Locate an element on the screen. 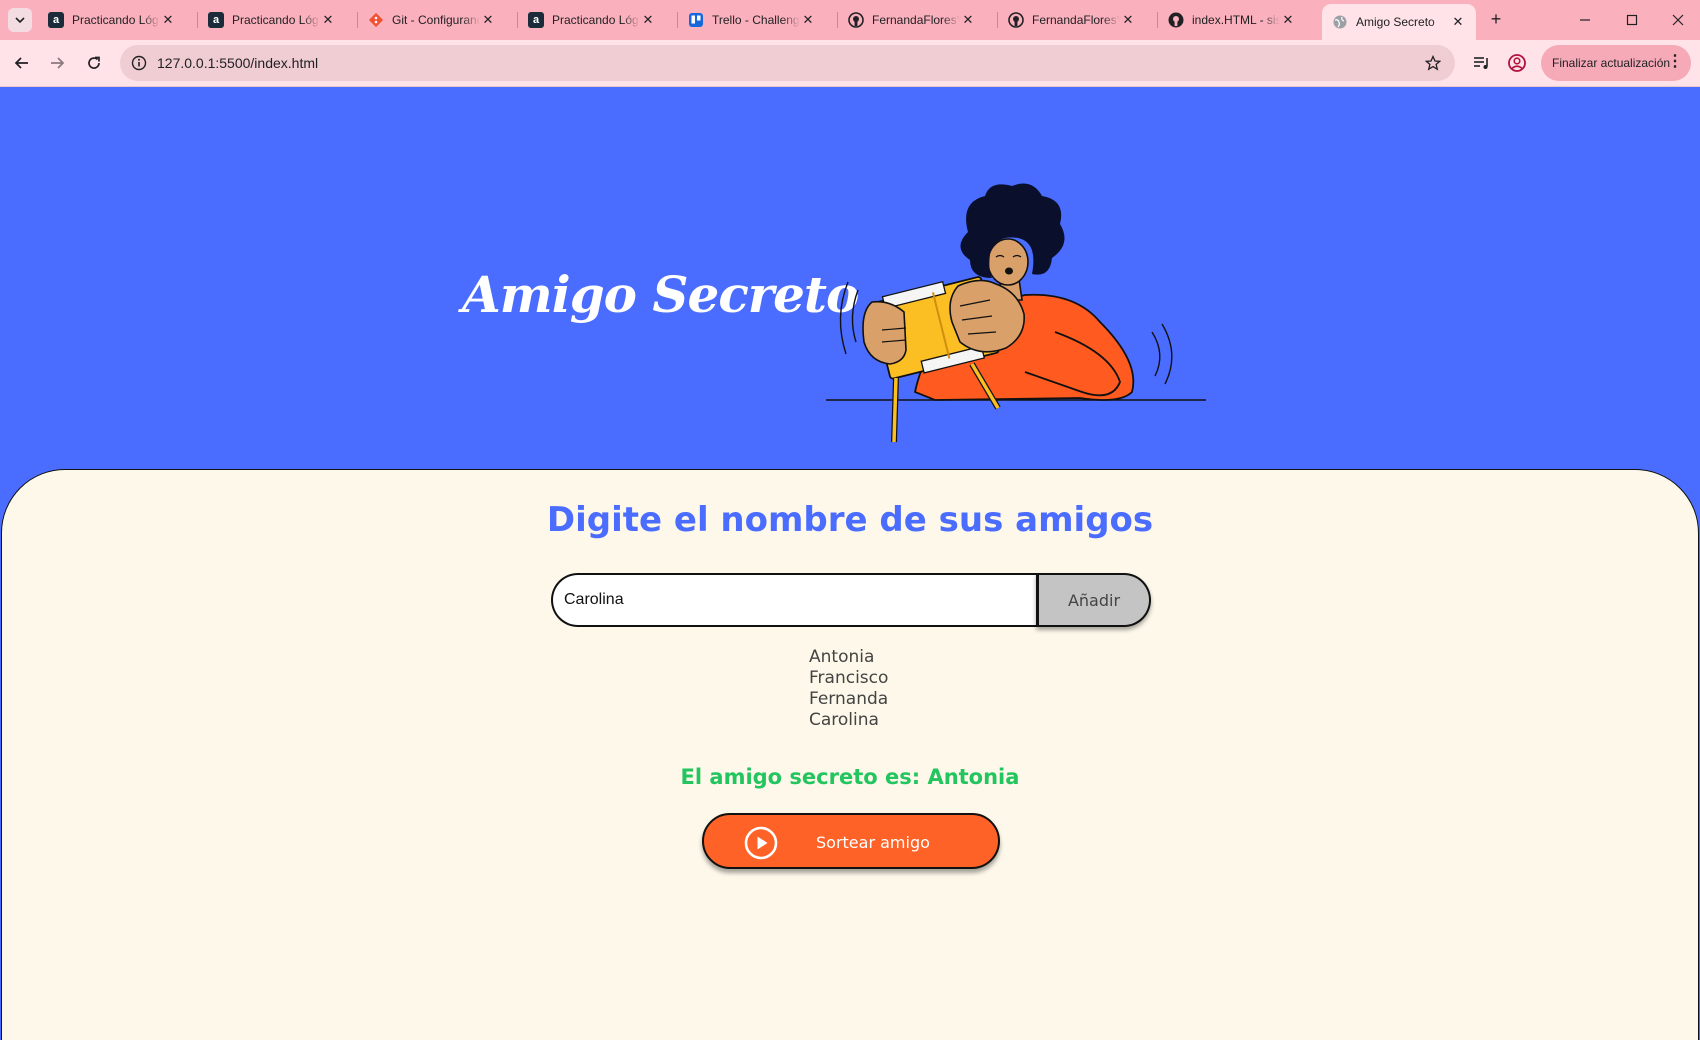  add-friend-button: Añadir is located at coordinates (1093, 600).